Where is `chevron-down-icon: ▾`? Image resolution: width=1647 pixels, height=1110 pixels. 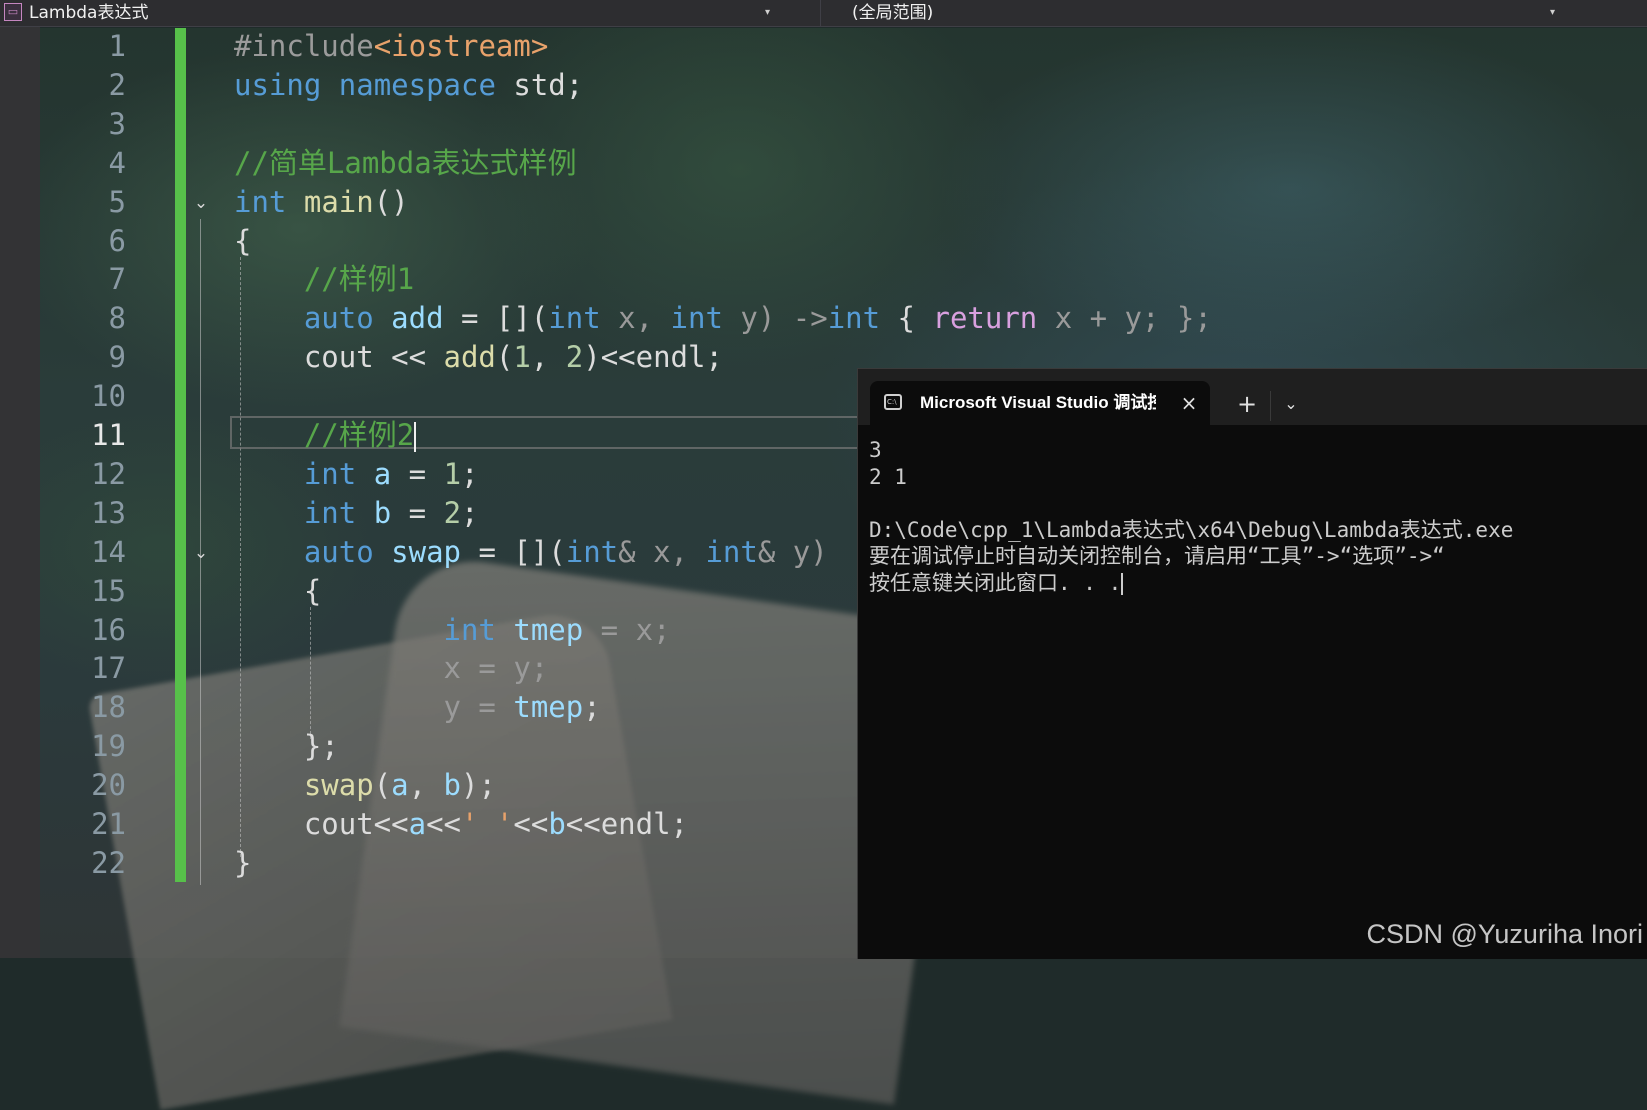 chevron-down-icon: ▾ is located at coordinates (768, 12).